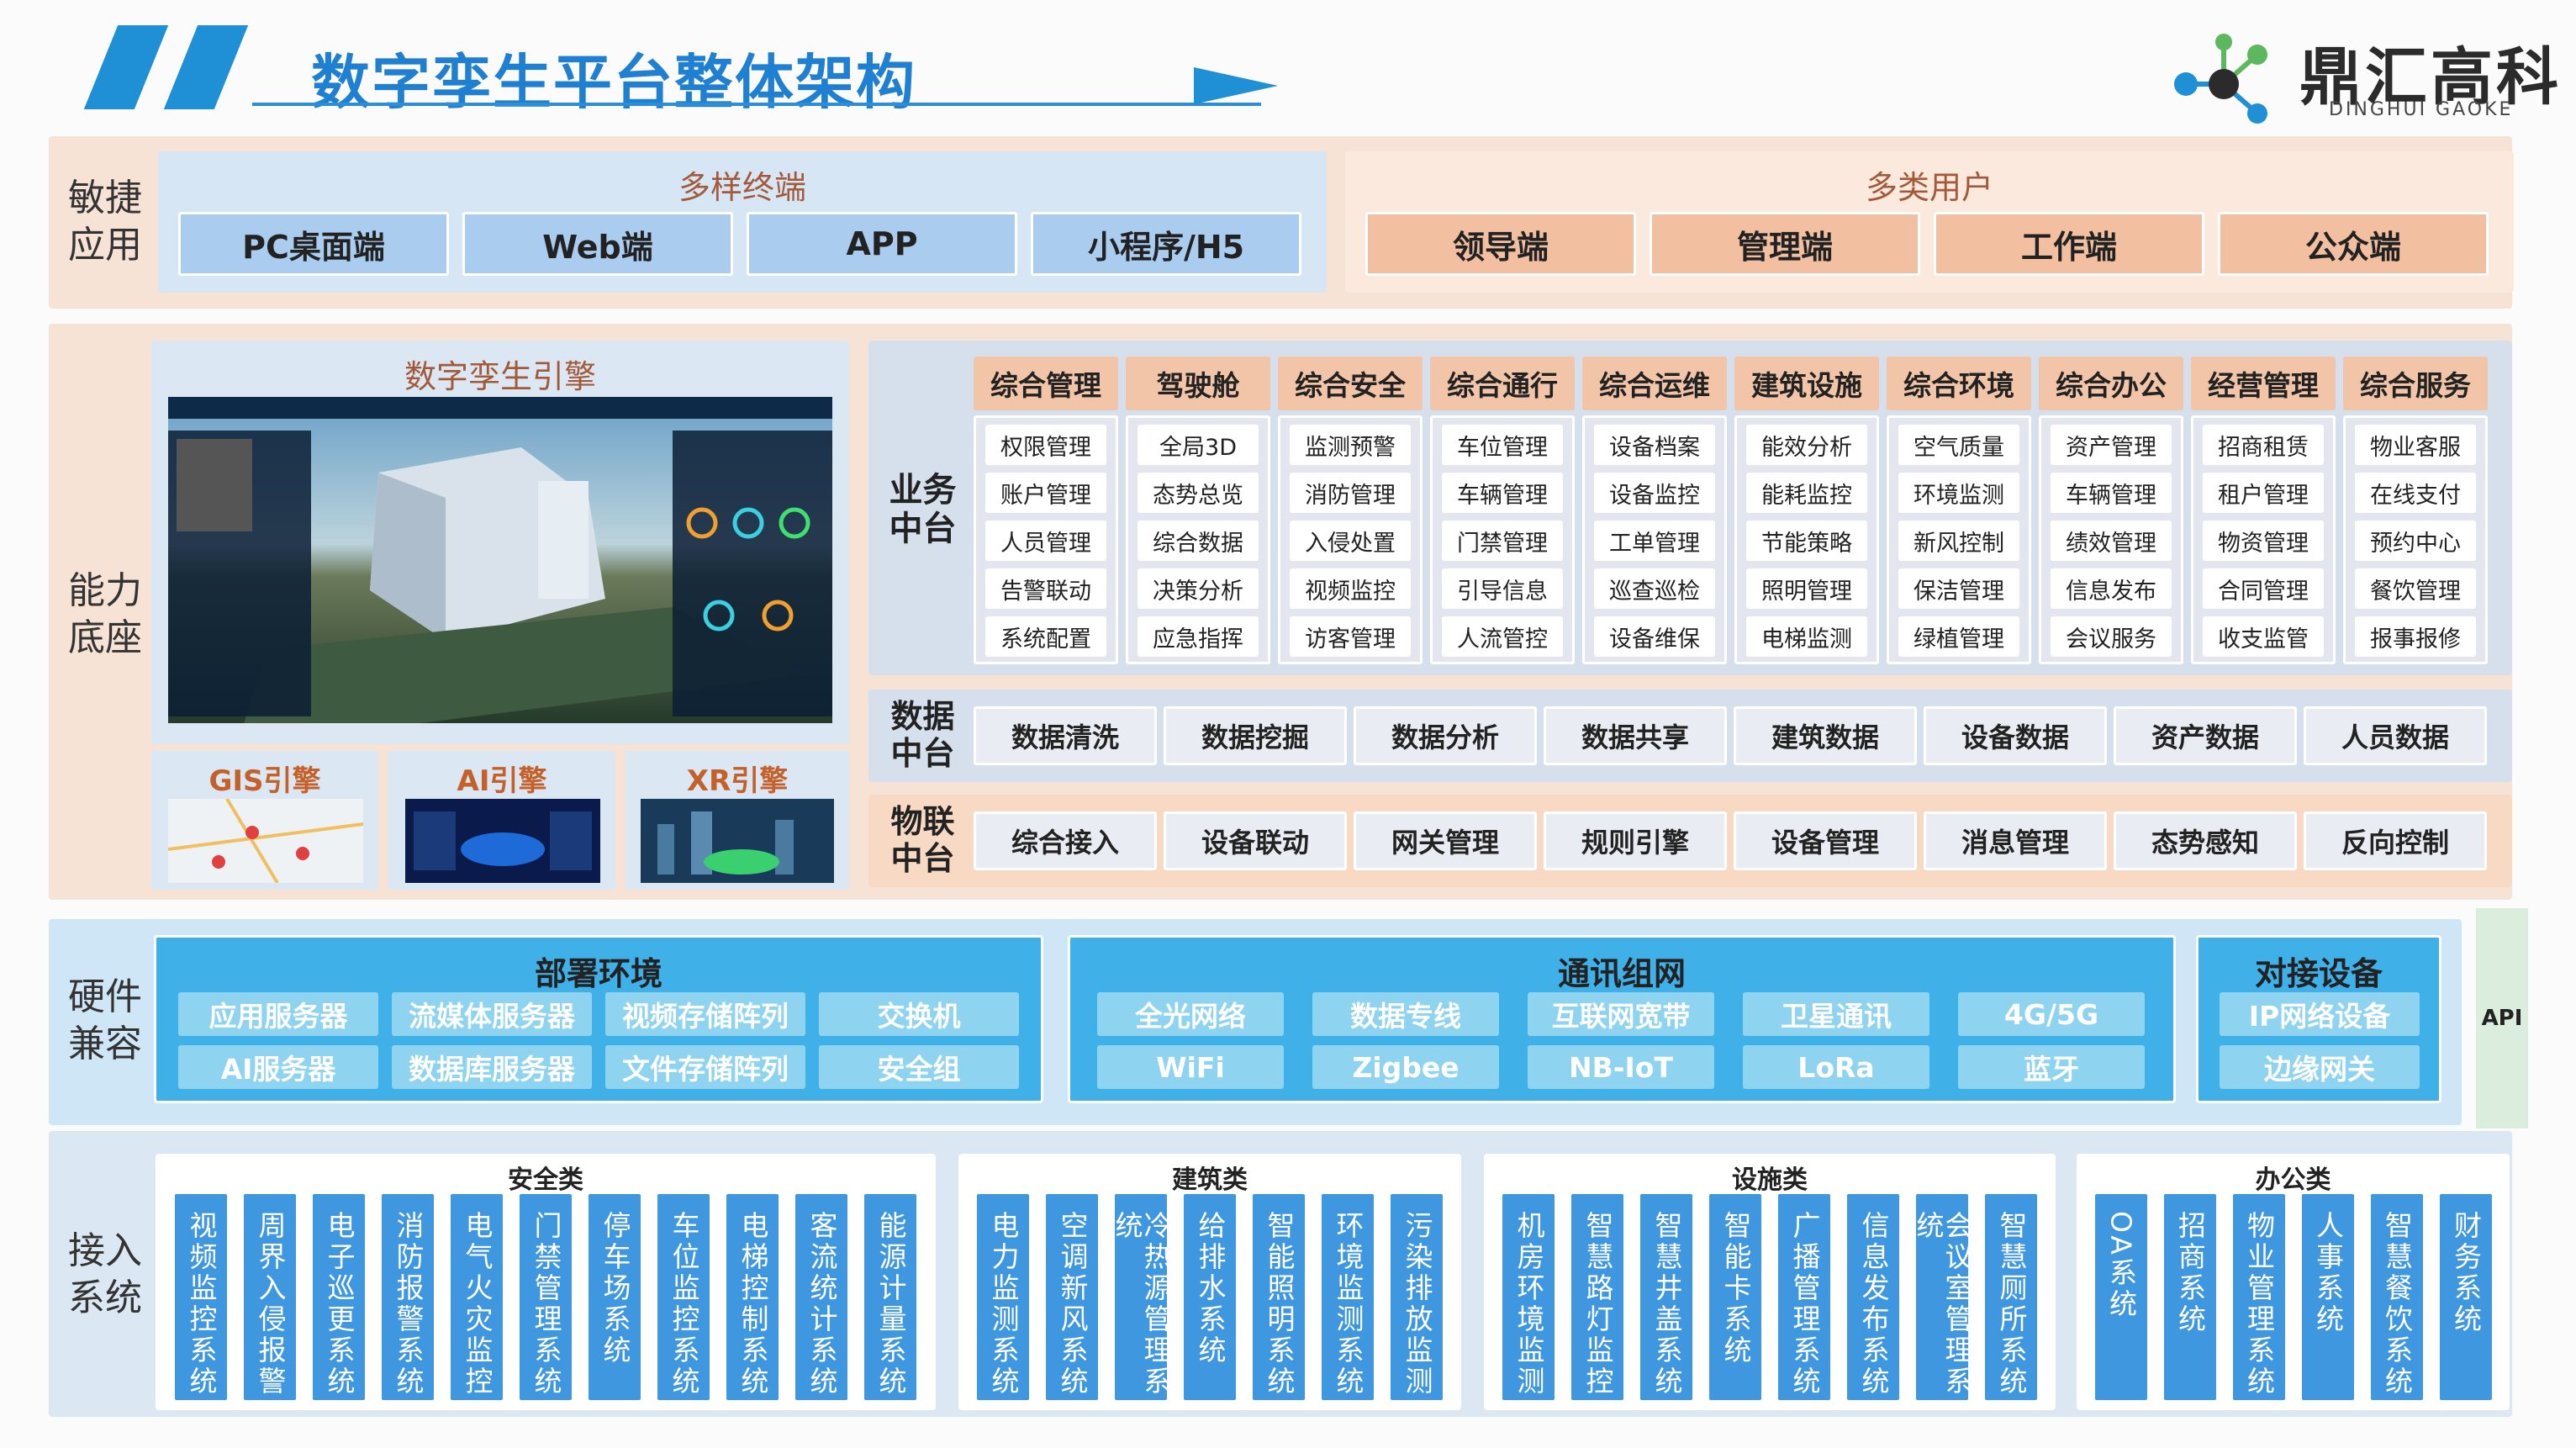 The height and width of the screenshot is (1448, 2576). Describe the element at coordinates (1351, 636) in the screenshot. I see `business-item: 访客管理` at that location.